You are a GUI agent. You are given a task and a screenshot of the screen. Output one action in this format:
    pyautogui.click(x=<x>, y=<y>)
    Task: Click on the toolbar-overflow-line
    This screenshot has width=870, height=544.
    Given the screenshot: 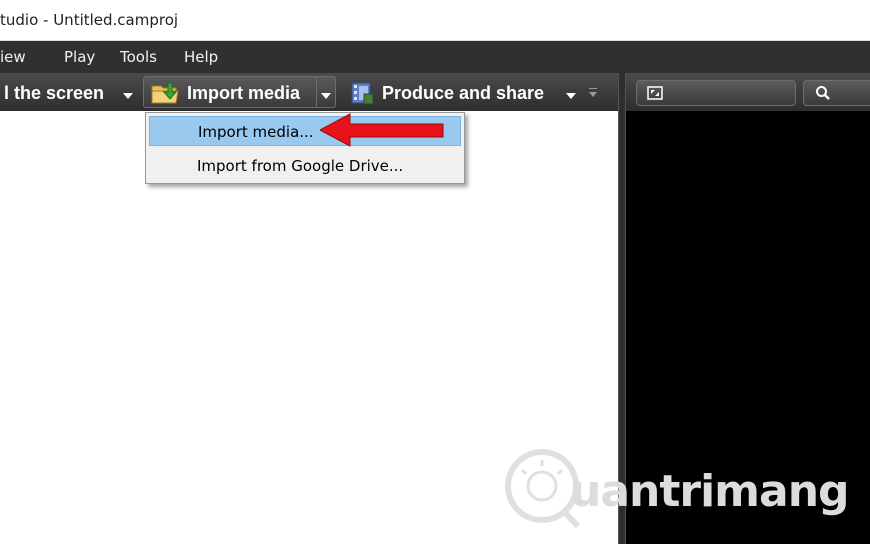 What is the action you would take?
    pyautogui.click(x=593, y=88)
    